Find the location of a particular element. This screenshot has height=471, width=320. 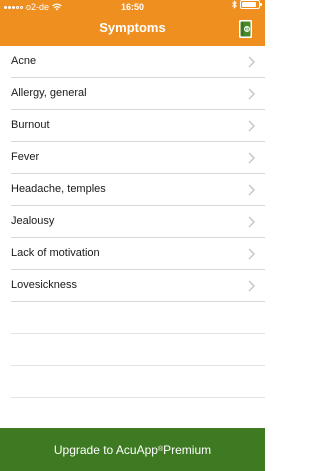

status-bar: o2-de 16:50 is located at coordinates (132, 7).